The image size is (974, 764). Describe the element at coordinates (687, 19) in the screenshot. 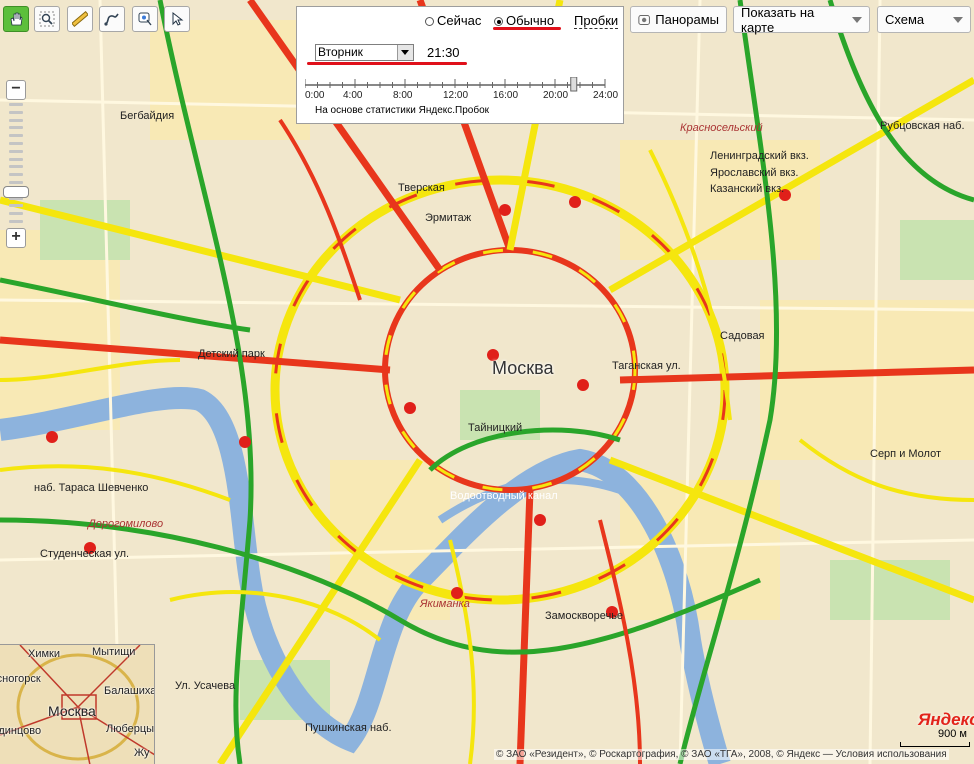

I see `panoramas-label: Панорамы` at that location.